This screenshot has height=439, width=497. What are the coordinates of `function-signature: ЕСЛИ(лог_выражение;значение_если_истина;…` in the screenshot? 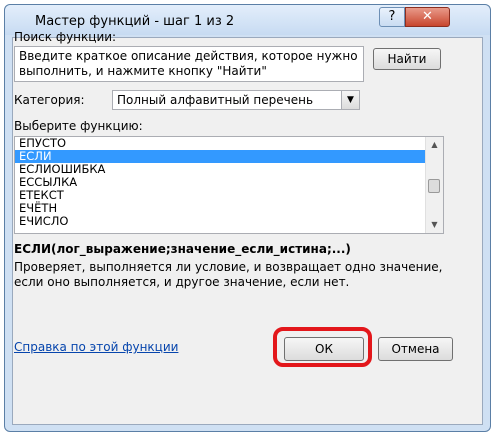 It's located at (182, 249).